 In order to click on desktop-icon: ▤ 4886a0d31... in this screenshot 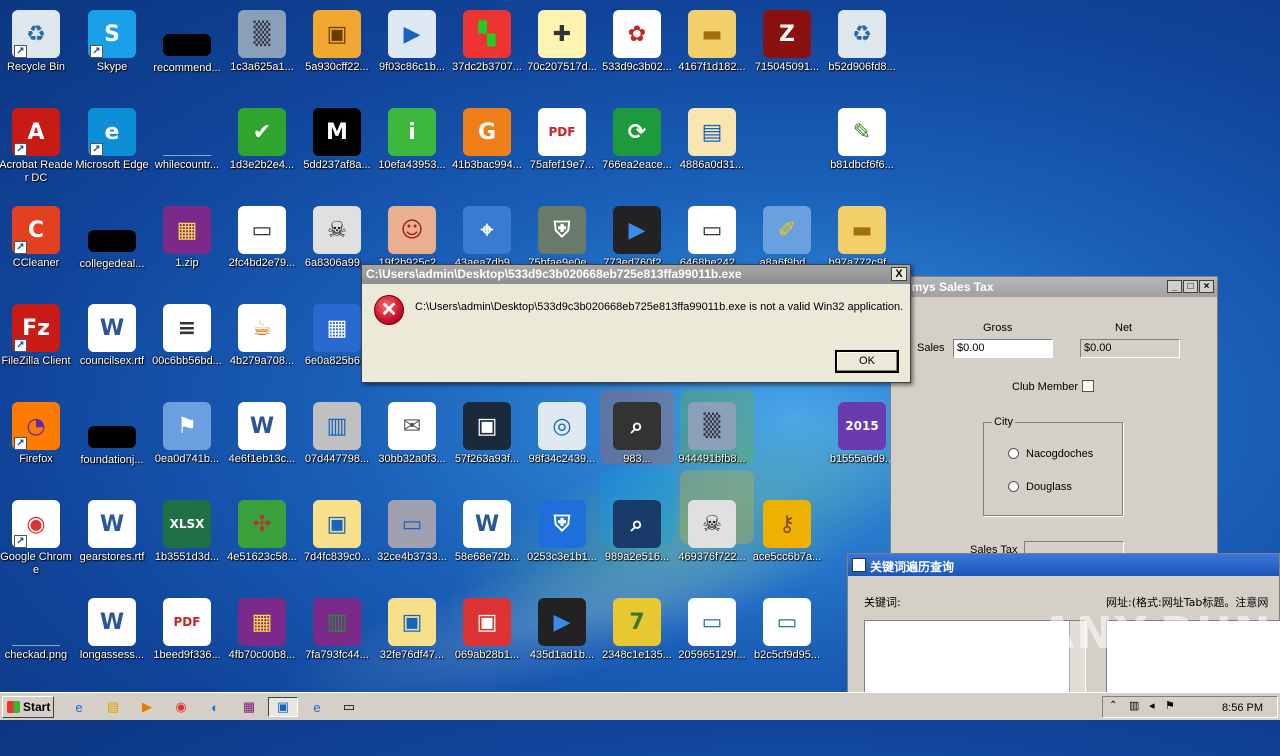, I will do `click(712, 147)`.